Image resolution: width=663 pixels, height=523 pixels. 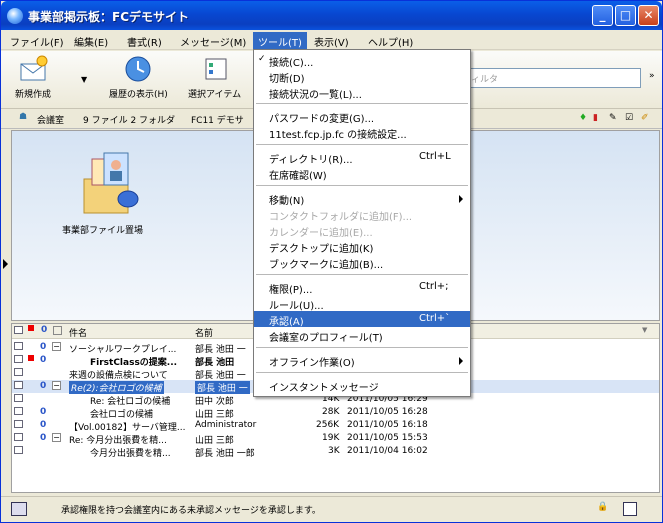 I want to click on check-icon: ✓, so click(x=262, y=59).